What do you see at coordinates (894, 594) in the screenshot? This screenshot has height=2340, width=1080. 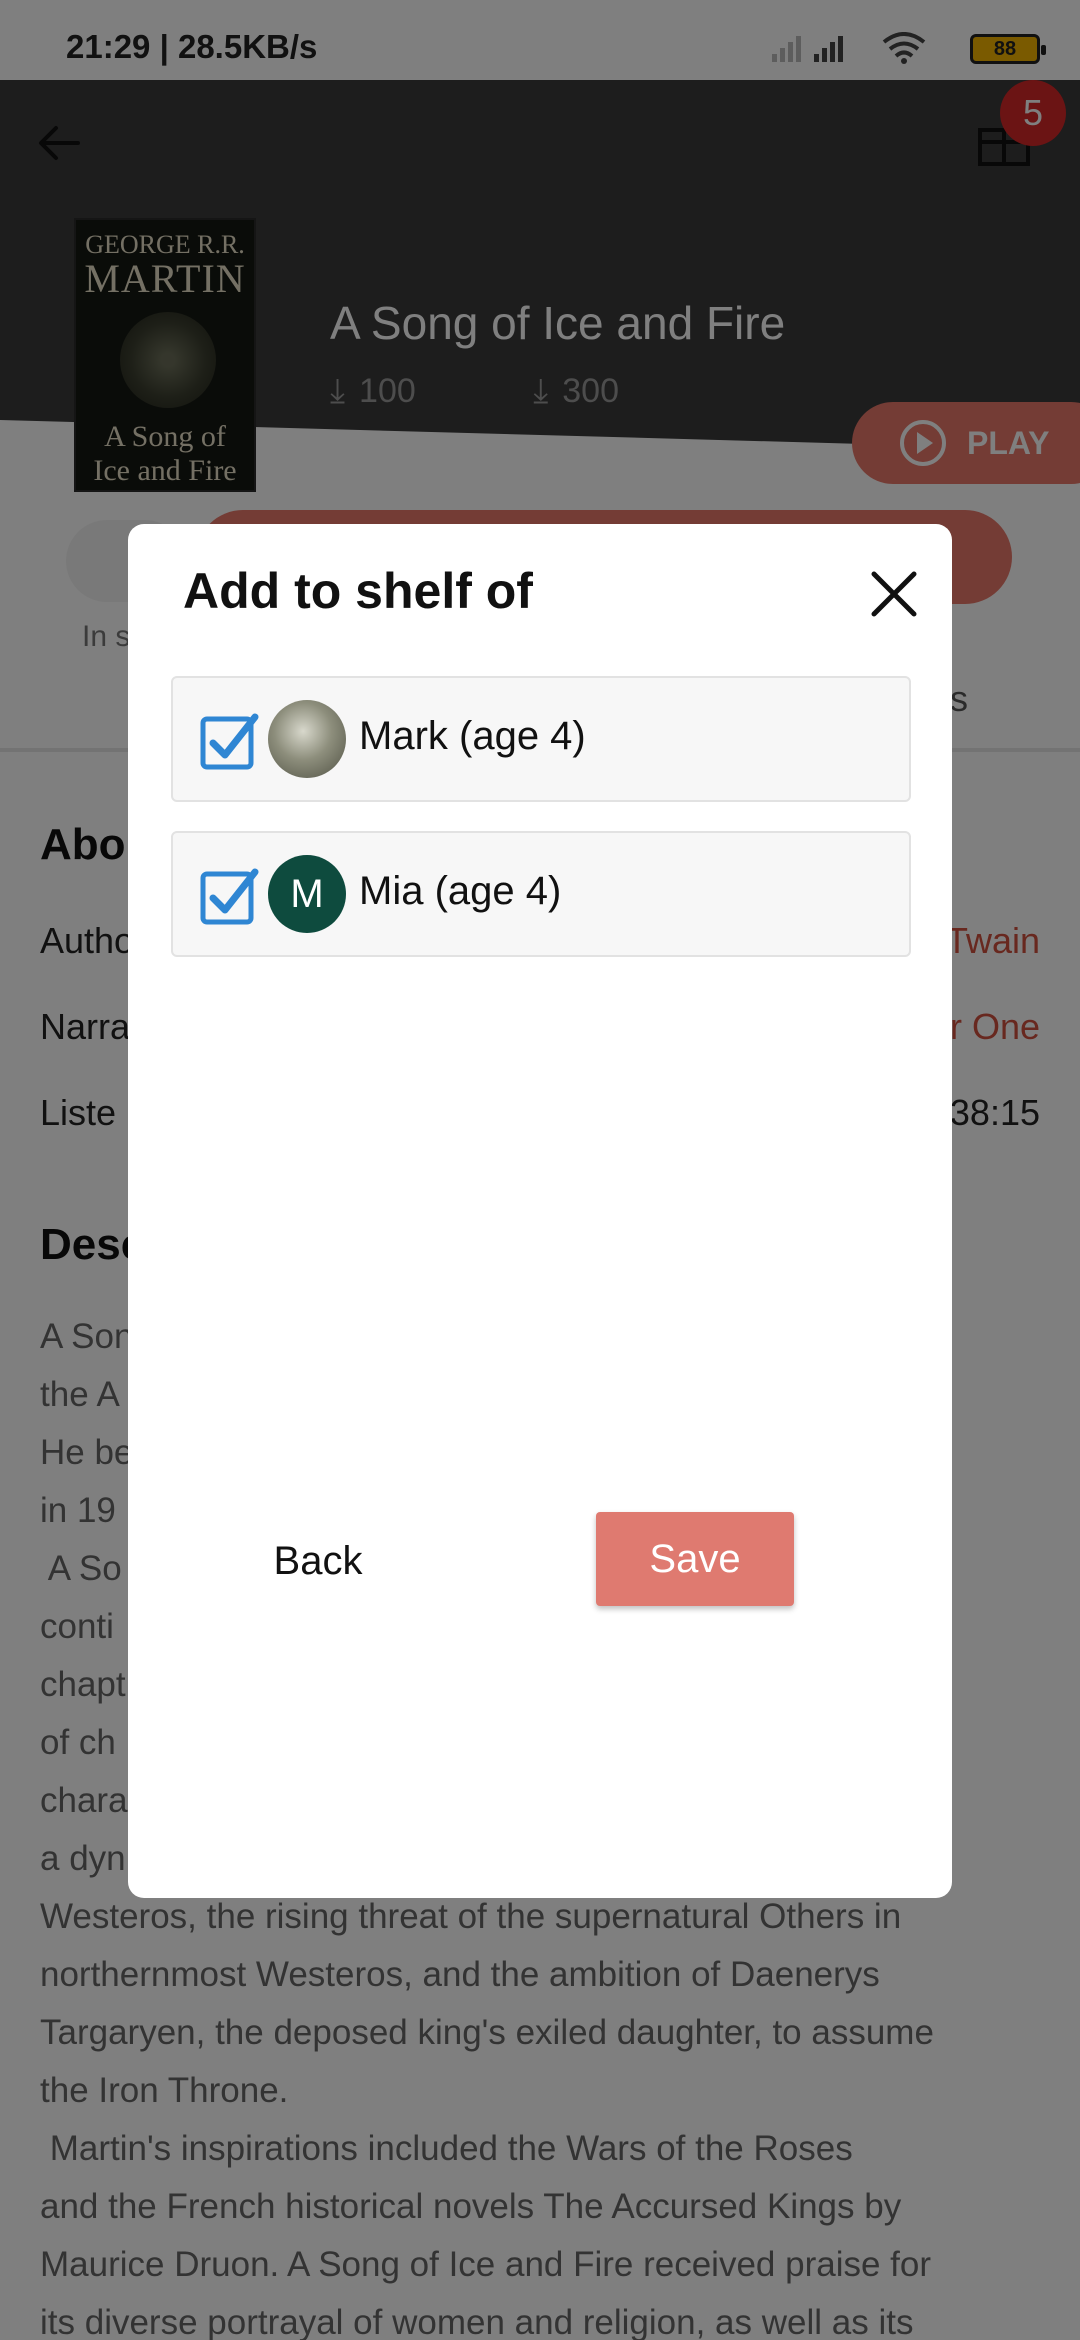 I see `close-icon` at bounding box center [894, 594].